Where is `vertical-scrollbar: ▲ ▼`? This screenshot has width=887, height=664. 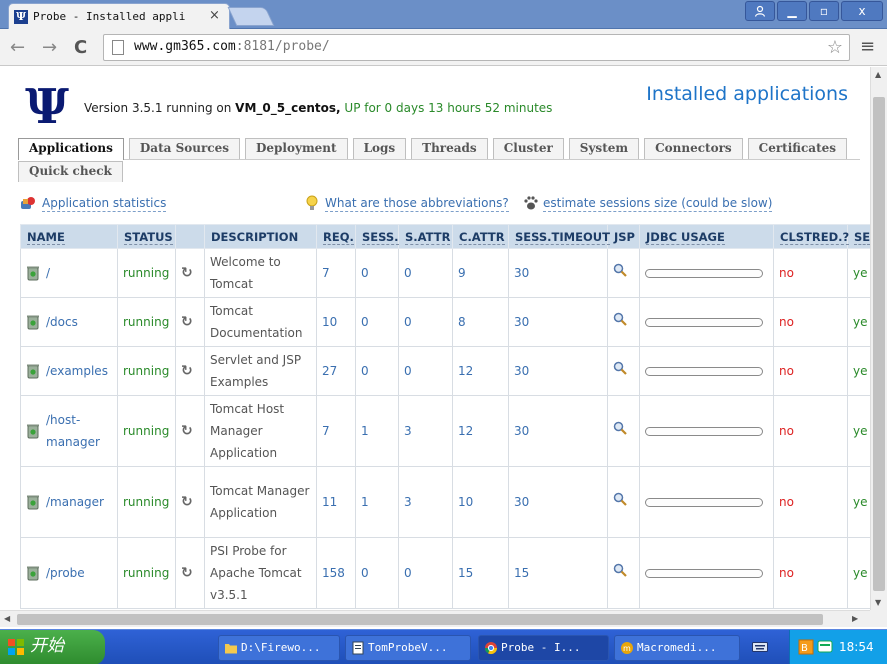
vertical-scrollbar: ▲ ▼ is located at coordinates (878, 338).